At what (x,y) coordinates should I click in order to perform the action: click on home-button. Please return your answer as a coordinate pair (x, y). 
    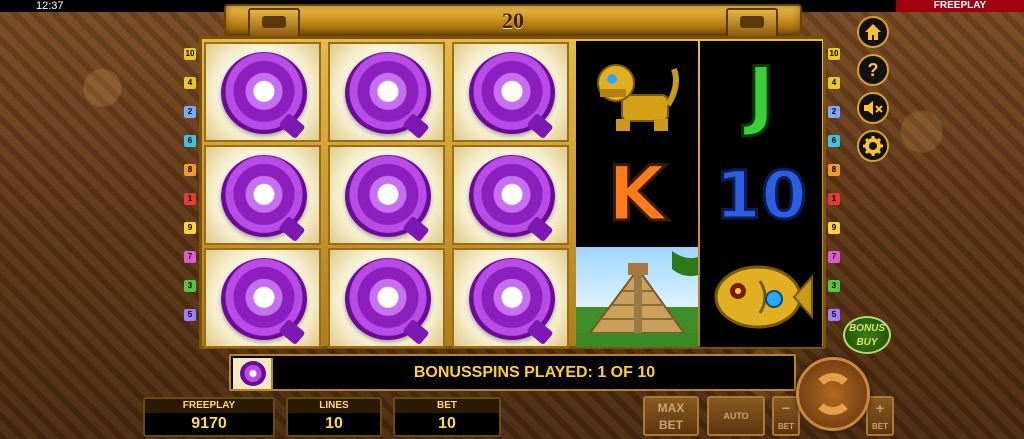
    Looking at the image, I should click on (873, 32).